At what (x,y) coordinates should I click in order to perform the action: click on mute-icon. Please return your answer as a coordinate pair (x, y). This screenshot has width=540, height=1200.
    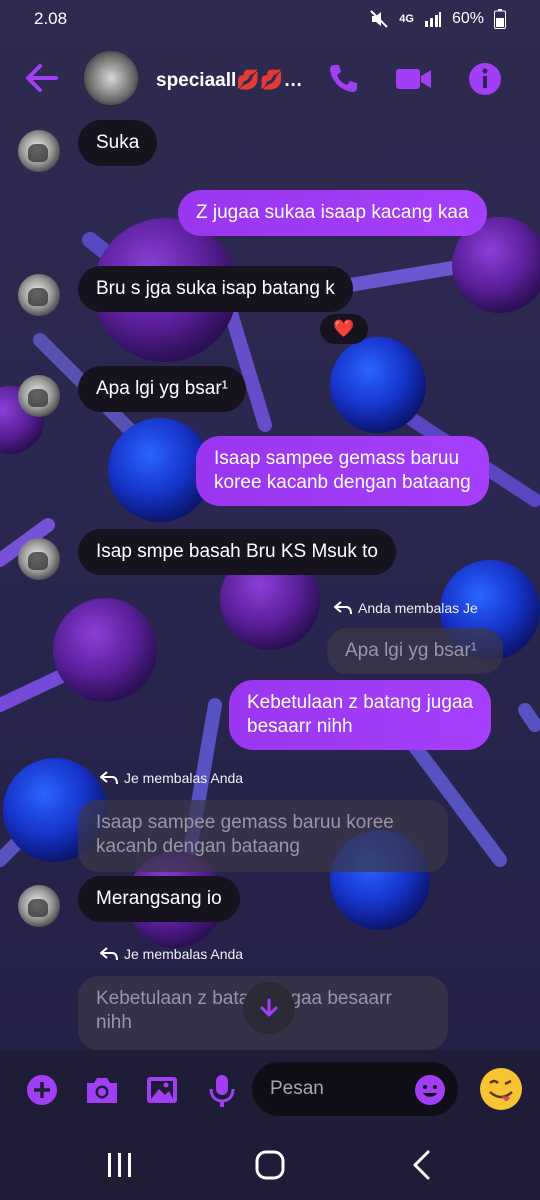
    Looking at the image, I should click on (379, 19).